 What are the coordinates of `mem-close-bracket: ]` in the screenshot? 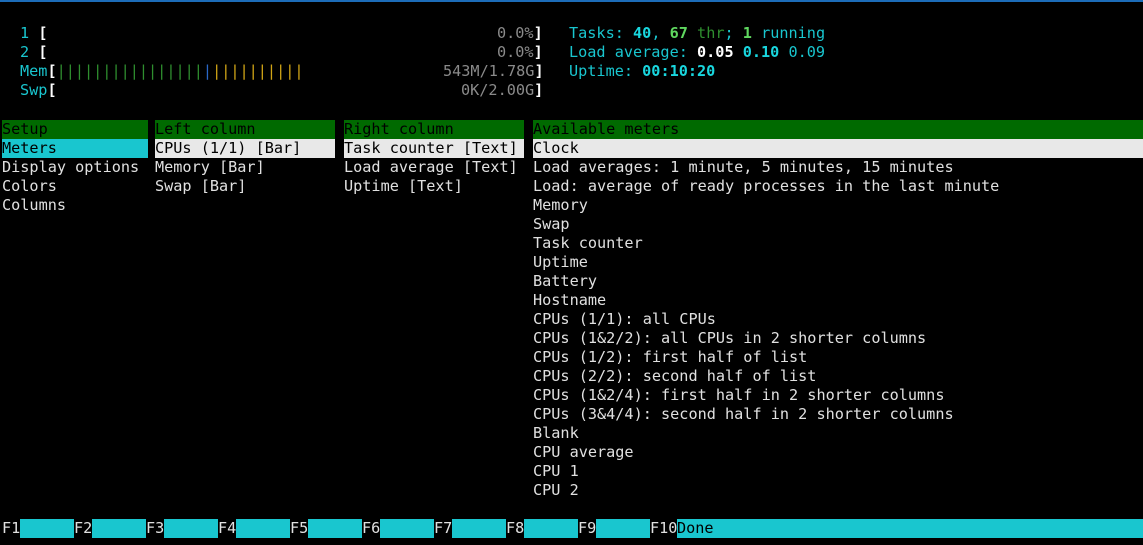 It's located at (539, 71).